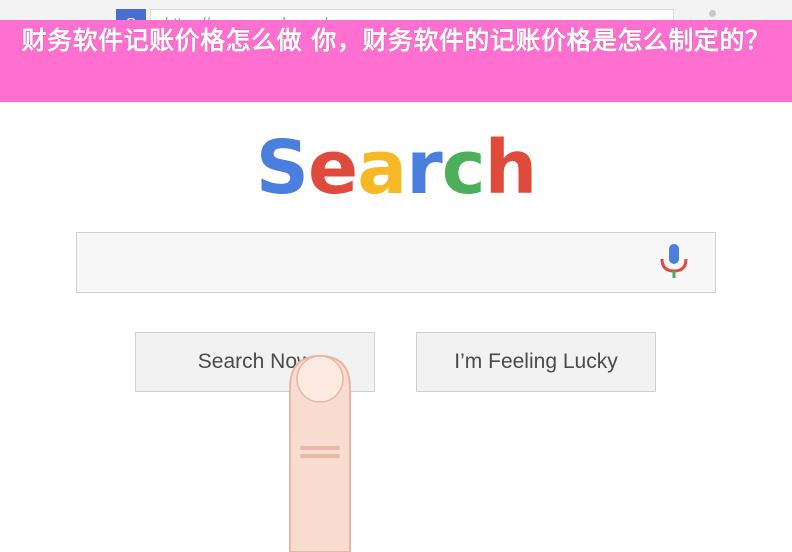 The height and width of the screenshot is (552, 792). What do you see at coordinates (674, 262) in the screenshot?
I see `microphone-icon` at bounding box center [674, 262].